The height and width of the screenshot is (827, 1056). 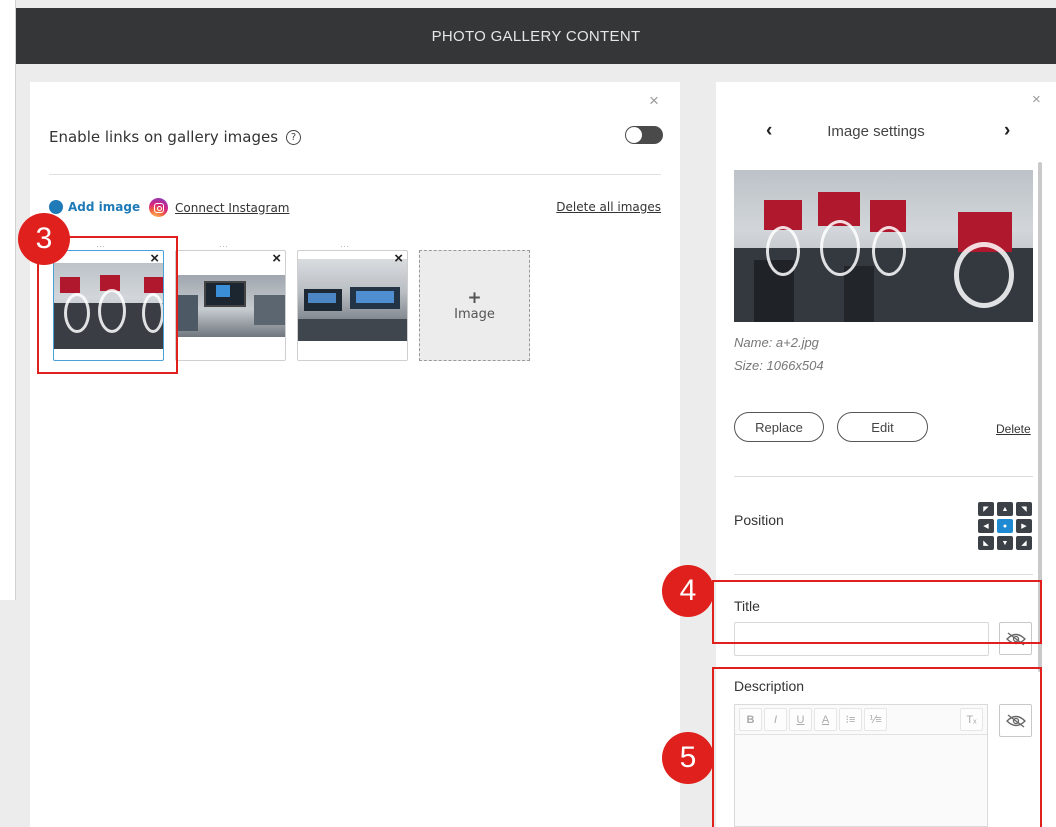 What do you see at coordinates (875, 719) in the screenshot?
I see `numbered-list-button: ⅟≡` at bounding box center [875, 719].